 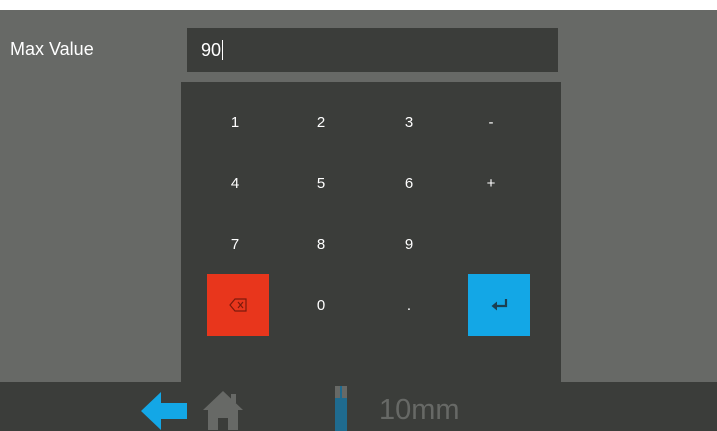 What do you see at coordinates (409, 122) in the screenshot?
I see `key-3: 3` at bounding box center [409, 122].